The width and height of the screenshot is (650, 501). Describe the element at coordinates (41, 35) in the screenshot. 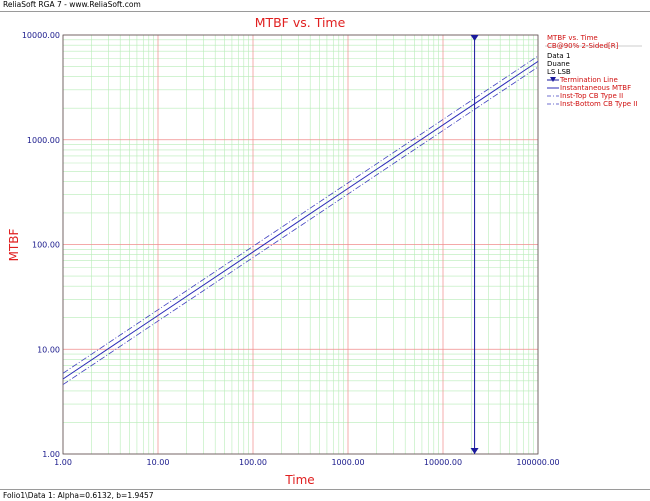

I see `y-tick-label: 10000.00` at that location.